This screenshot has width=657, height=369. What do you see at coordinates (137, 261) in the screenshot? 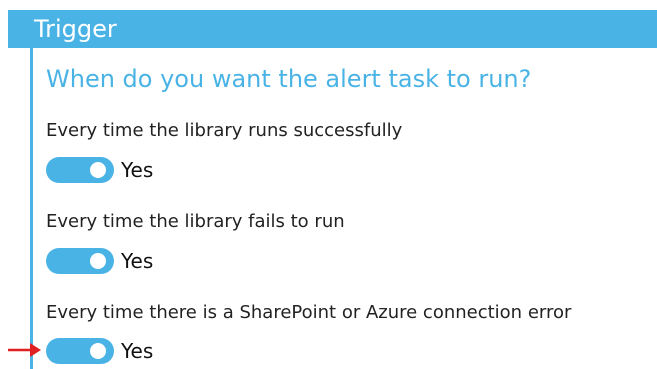
I see `toggle-state-failure: Yes` at bounding box center [137, 261].